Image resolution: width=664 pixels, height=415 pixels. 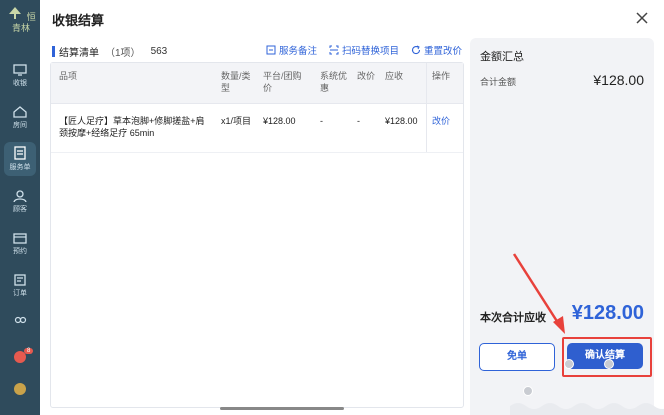 What do you see at coordinates (607, 357) in the screenshot?
I see `highlight-box` at bounding box center [607, 357].